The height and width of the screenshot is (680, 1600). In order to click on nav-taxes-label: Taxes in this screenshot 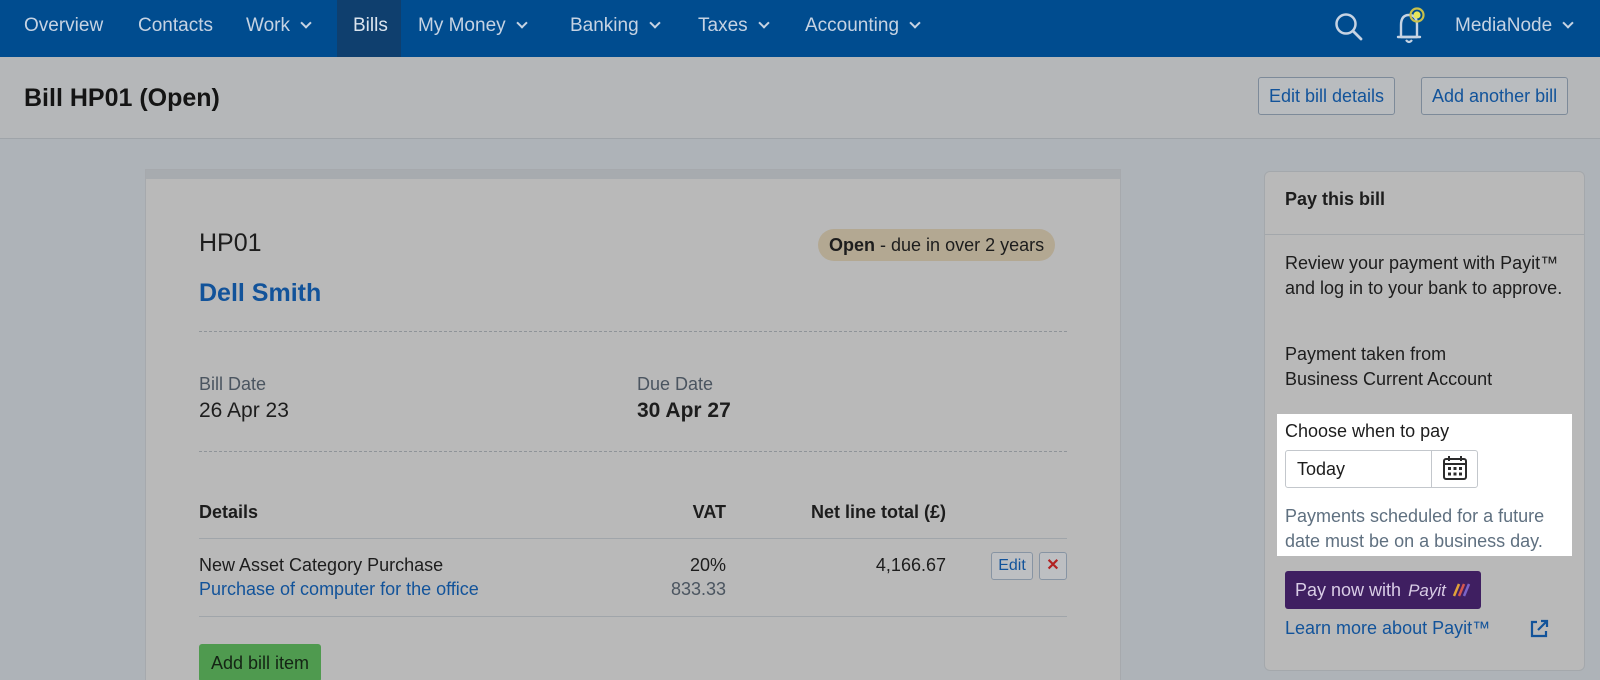, I will do `click(723, 25)`.